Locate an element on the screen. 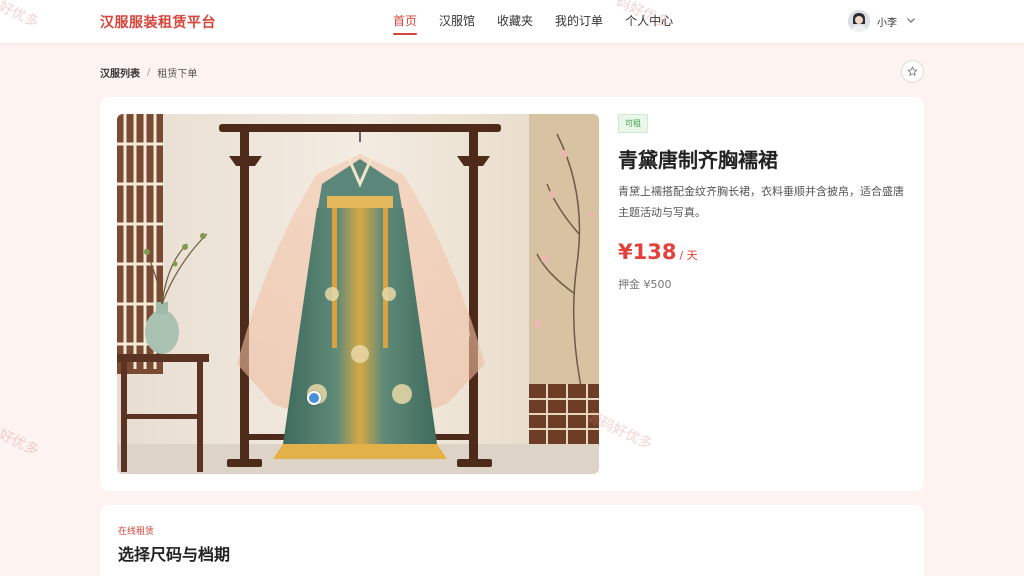  nav-item-hanfu-hall: 汉服馆 is located at coordinates (457, 21).